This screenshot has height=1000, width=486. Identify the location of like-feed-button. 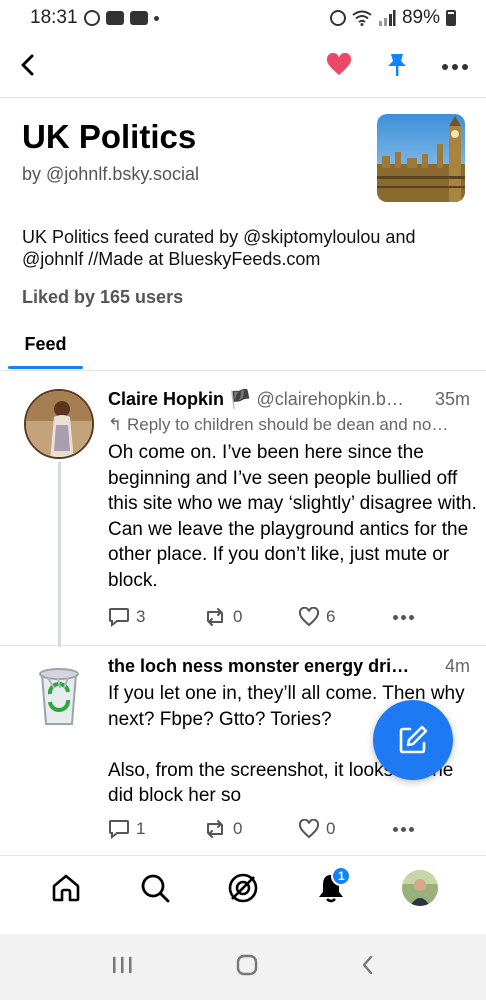
(339, 67).